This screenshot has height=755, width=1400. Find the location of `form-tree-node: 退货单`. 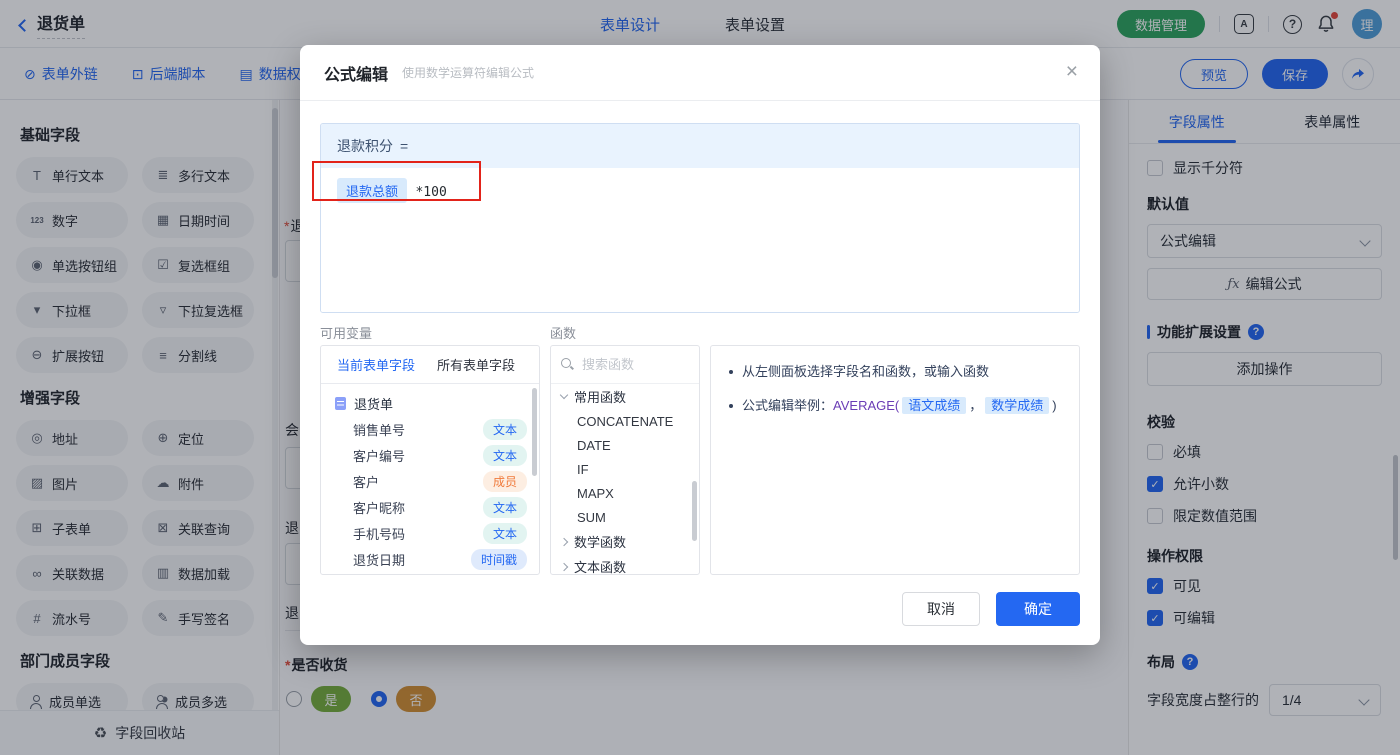

form-tree-node: 退货单 is located at coordinates (430, 403).